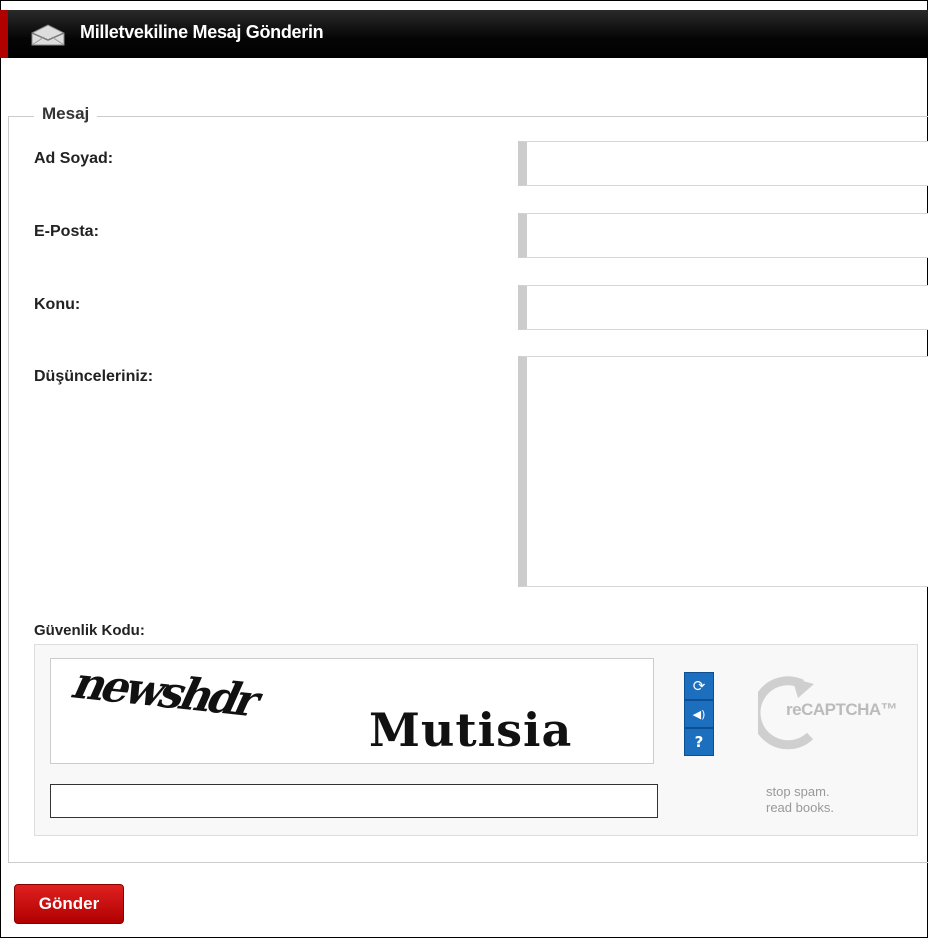 Image resolution: width=928 pixels, height=938 pixels. I want to click on slogan-line-2: read books., so click(800, 807).